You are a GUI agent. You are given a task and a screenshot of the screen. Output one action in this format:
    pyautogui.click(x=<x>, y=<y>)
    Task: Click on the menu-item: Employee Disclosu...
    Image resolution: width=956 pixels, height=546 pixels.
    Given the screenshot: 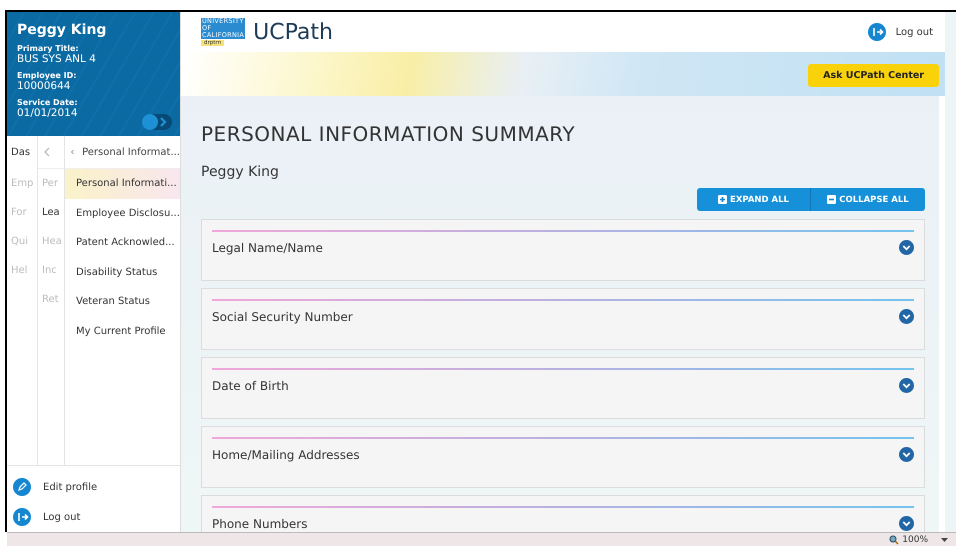 What is the action you would take?
    pyautogui.click(x=122, y=213)
    